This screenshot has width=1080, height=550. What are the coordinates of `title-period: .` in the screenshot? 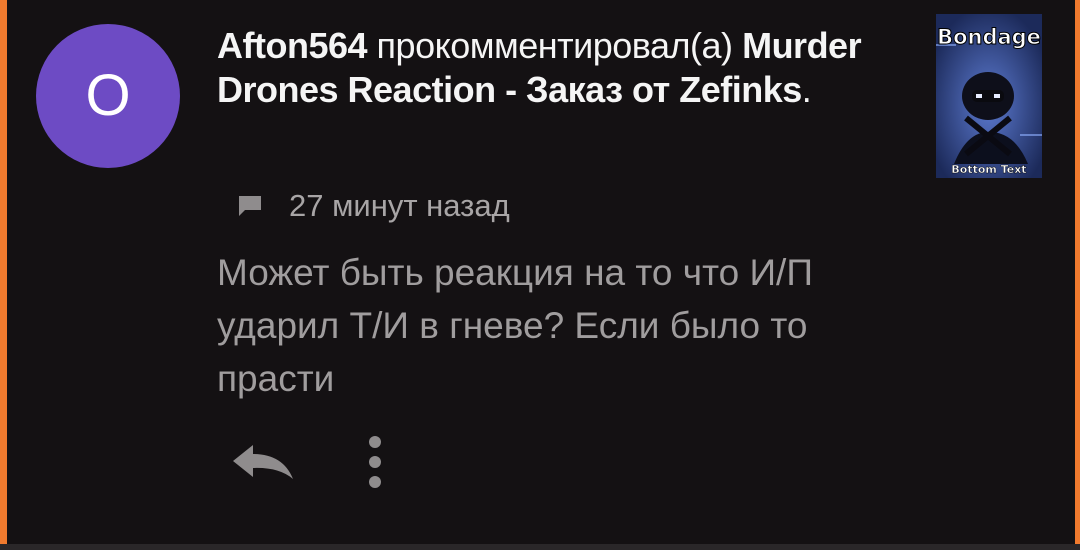 It's located at (806, 89).